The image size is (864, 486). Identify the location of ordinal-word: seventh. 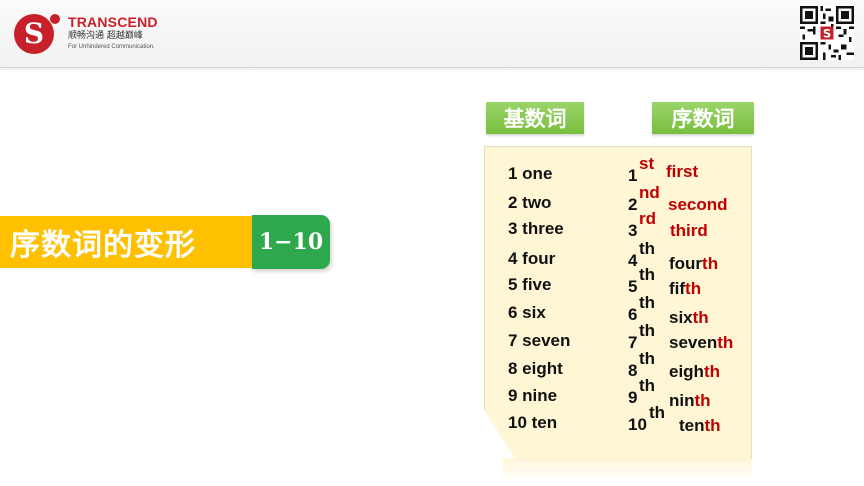
(701, 343).